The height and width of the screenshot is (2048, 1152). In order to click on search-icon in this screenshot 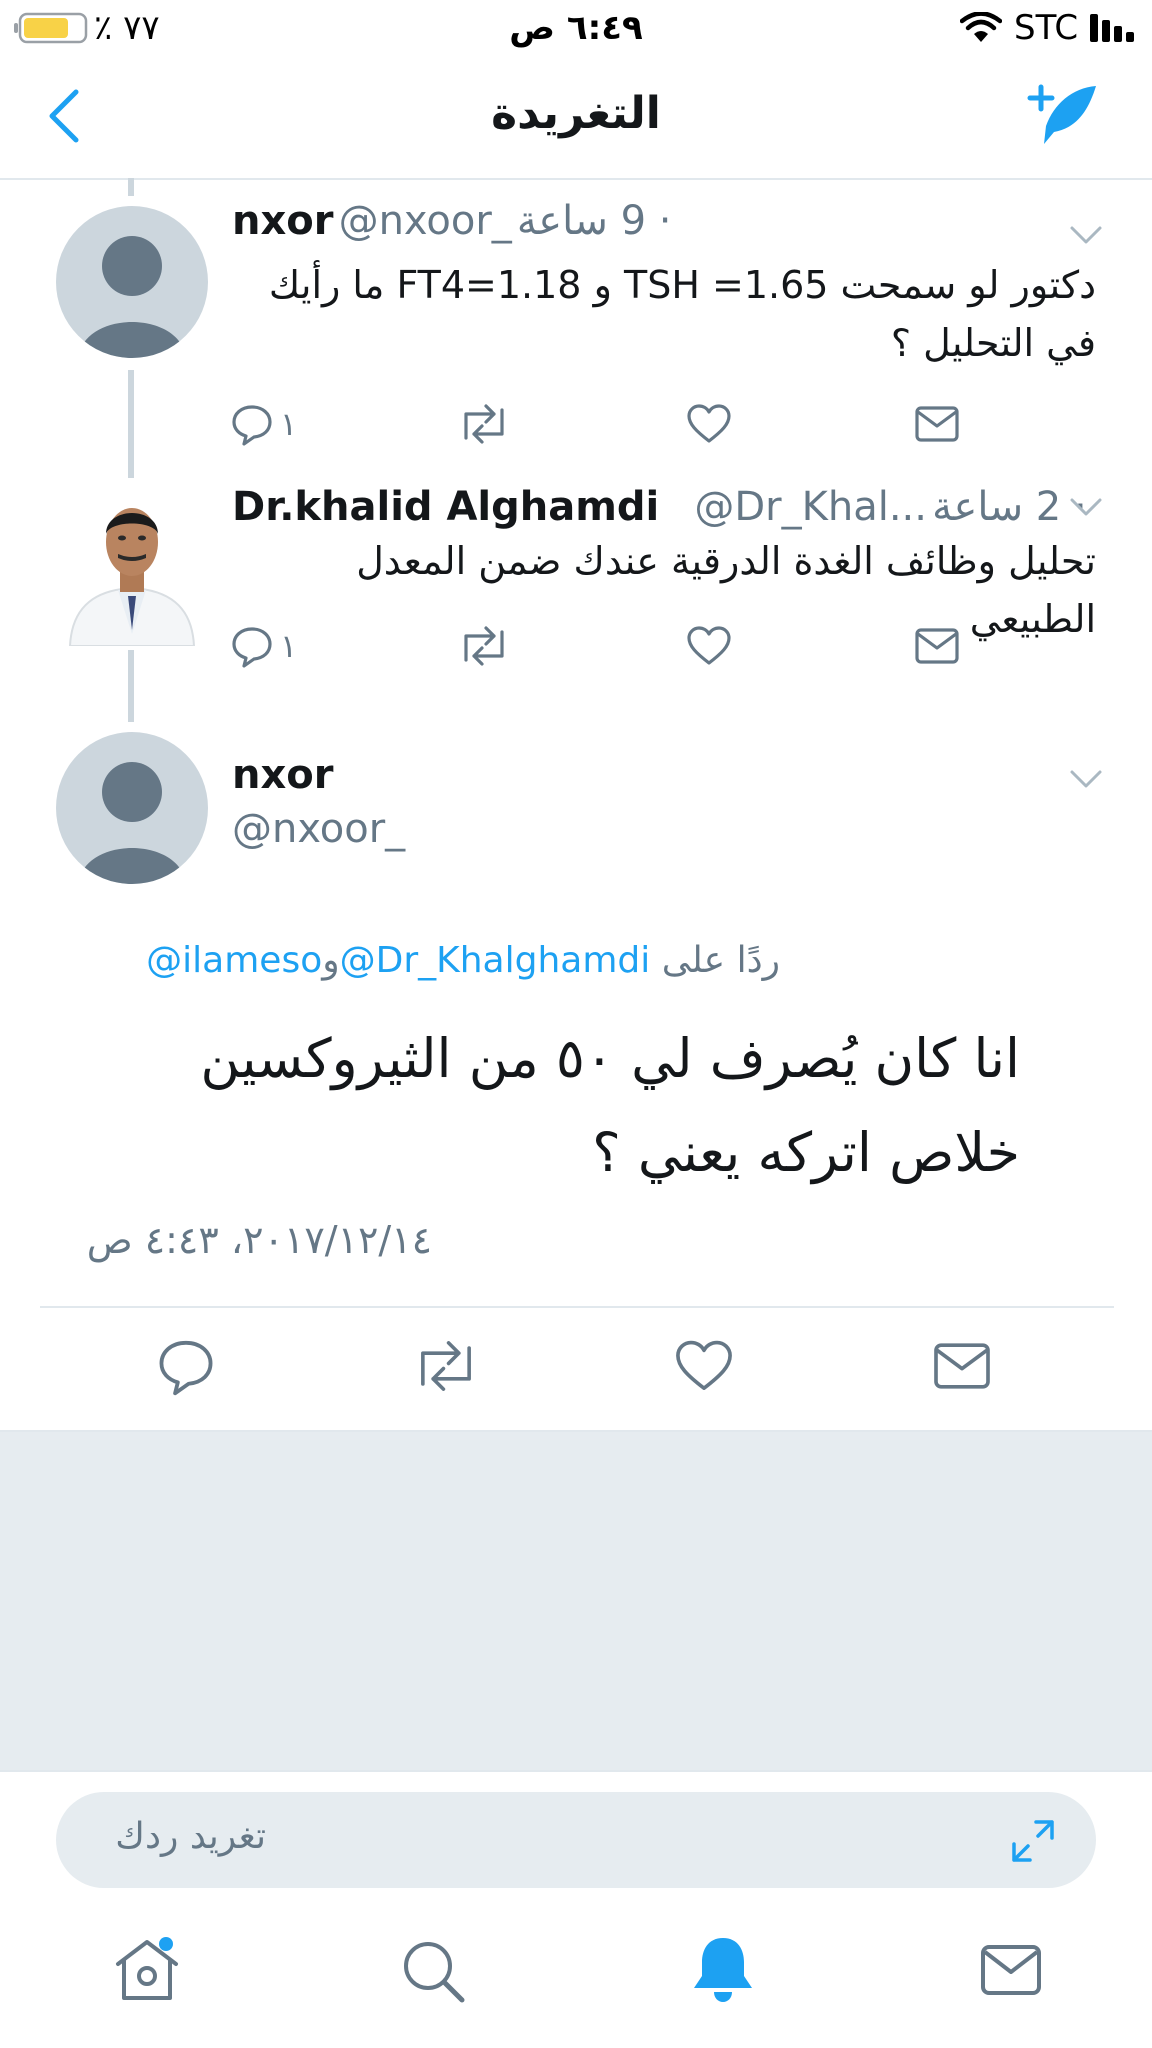, I will do `click(434, 1972)`.